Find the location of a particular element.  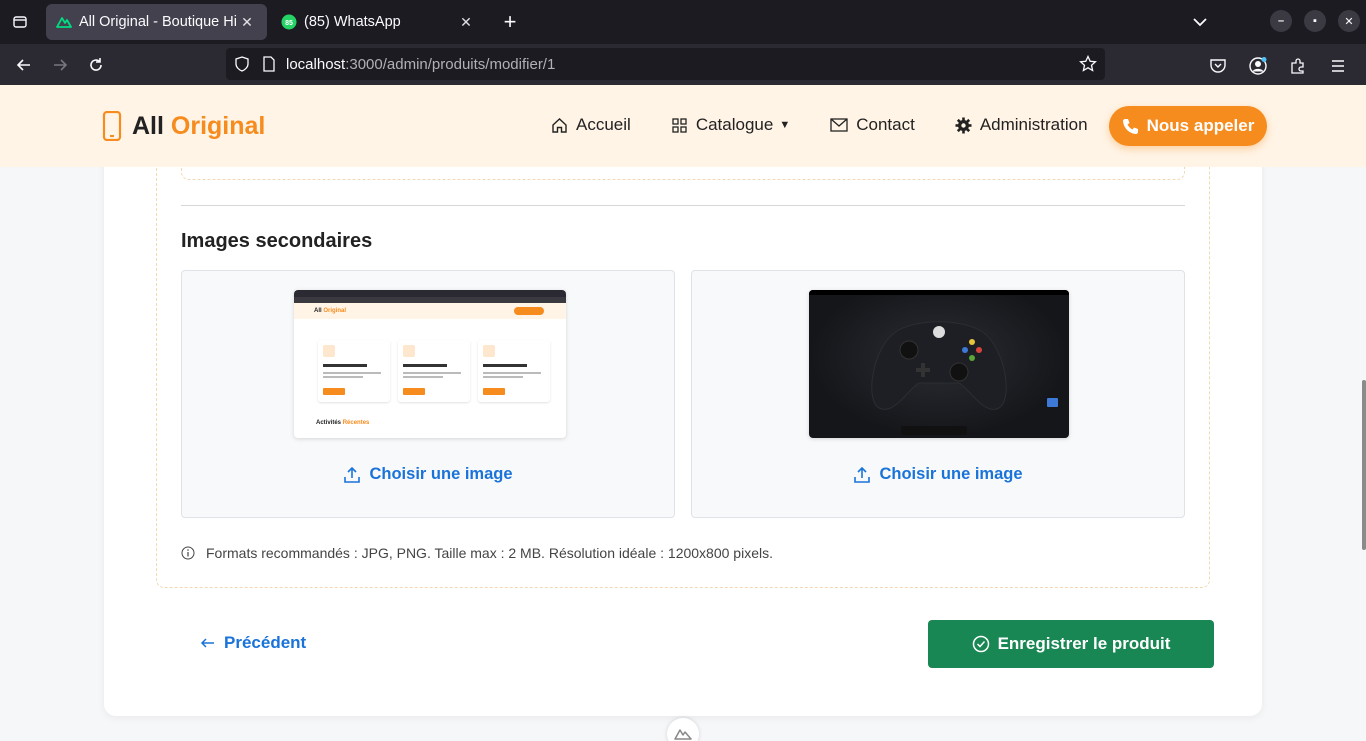

previous-button: Précédent is located at coordinates (253, 643).